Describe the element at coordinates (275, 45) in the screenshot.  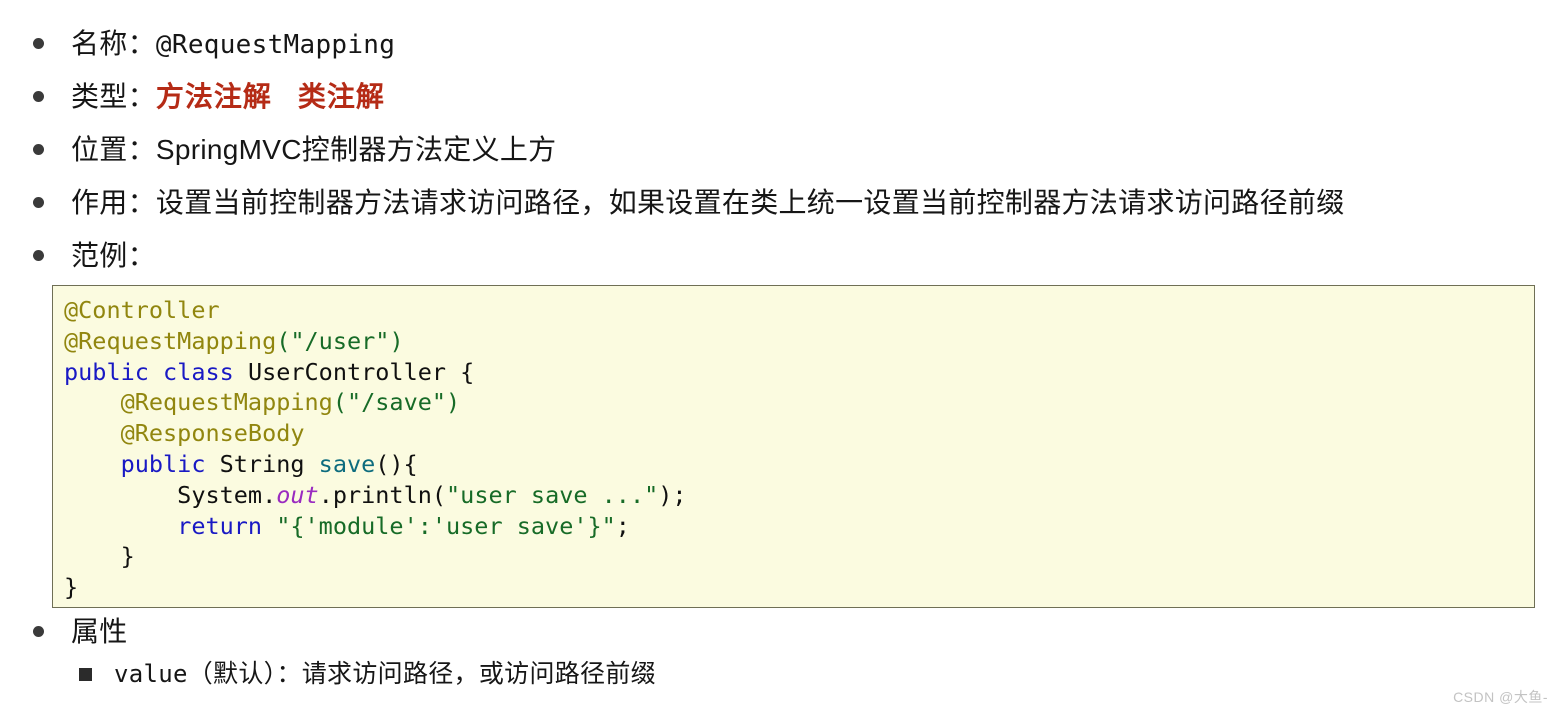
I see `item-value-text: @RequestMapping` at that location.